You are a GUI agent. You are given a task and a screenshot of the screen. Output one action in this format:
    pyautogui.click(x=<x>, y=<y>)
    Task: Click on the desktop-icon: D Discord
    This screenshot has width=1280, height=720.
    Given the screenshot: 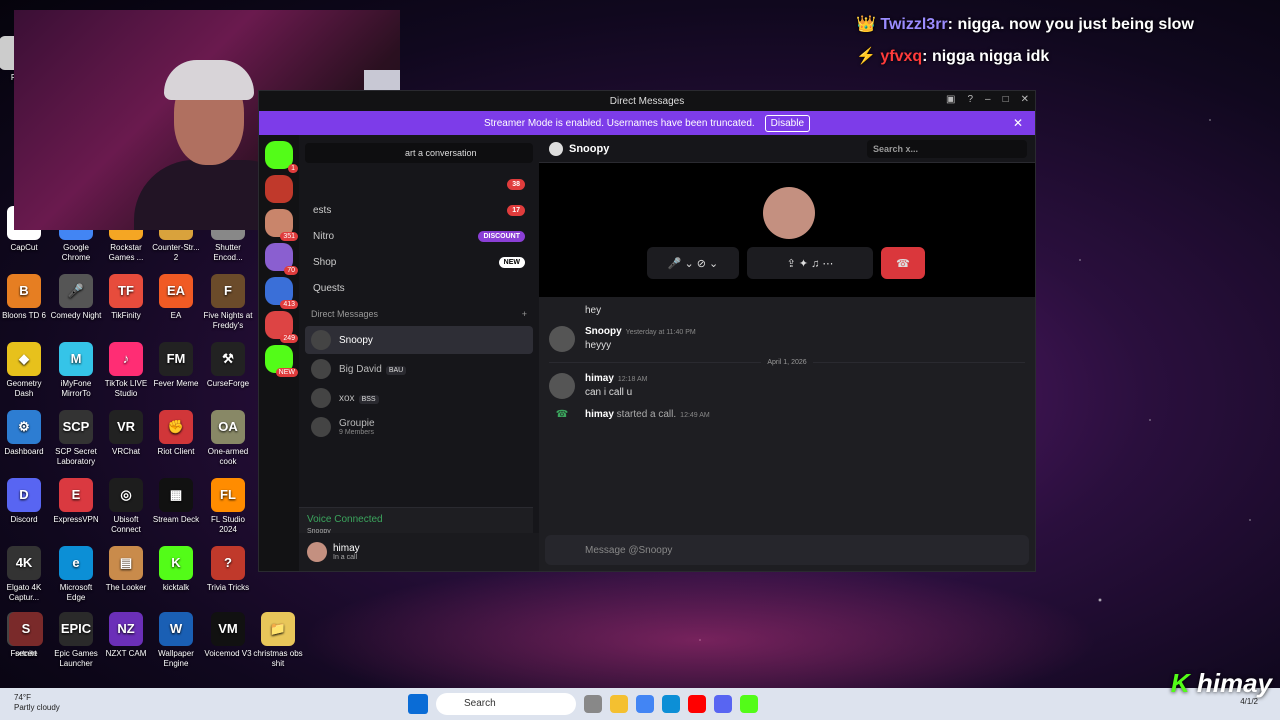 What is the action you would take?
    pyautogui.click(x=25, y=501)
    